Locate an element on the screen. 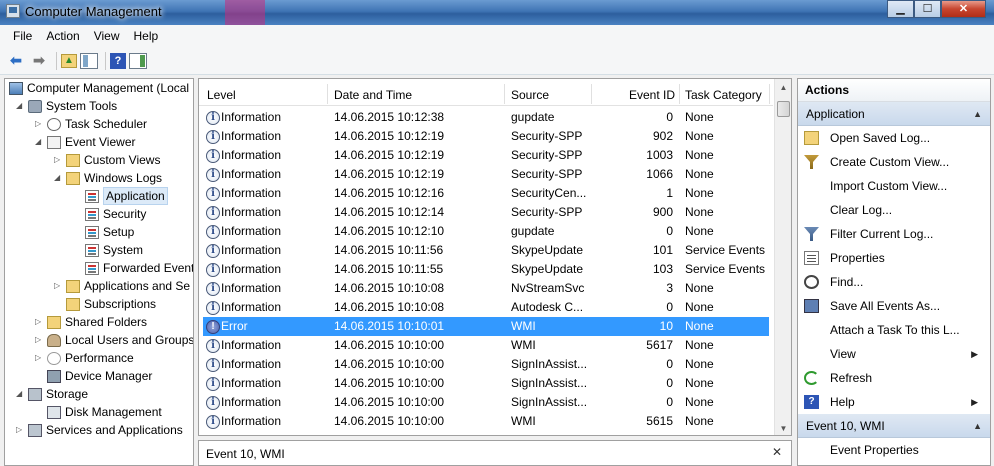 The image size is (994, 466). tree-item: ◢ Event Viewer is located at coordinates (99, 142).